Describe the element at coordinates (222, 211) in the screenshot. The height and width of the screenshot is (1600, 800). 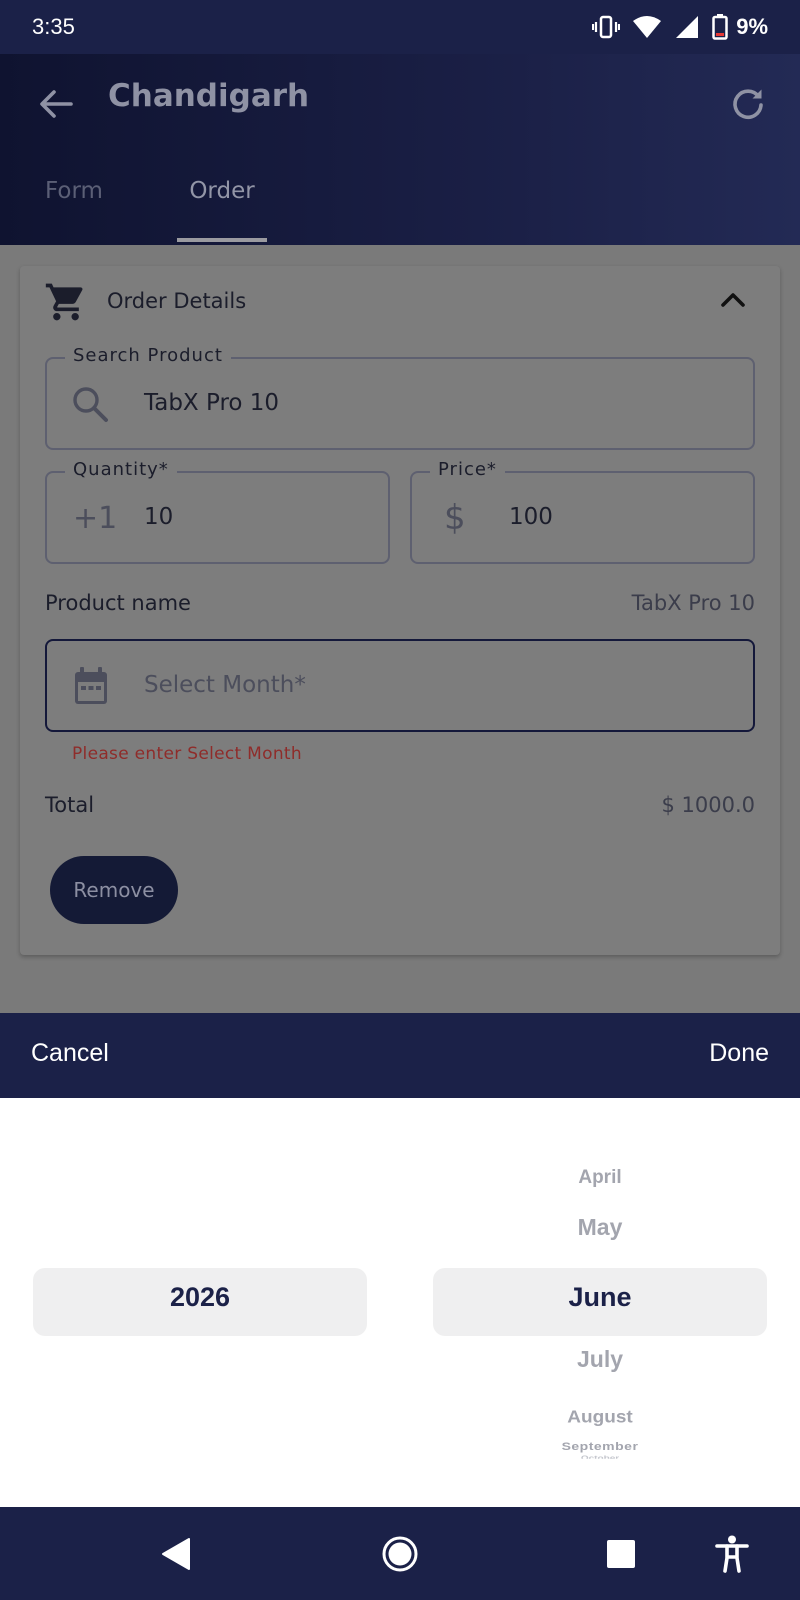
I see `tab-order: Order` at that location.